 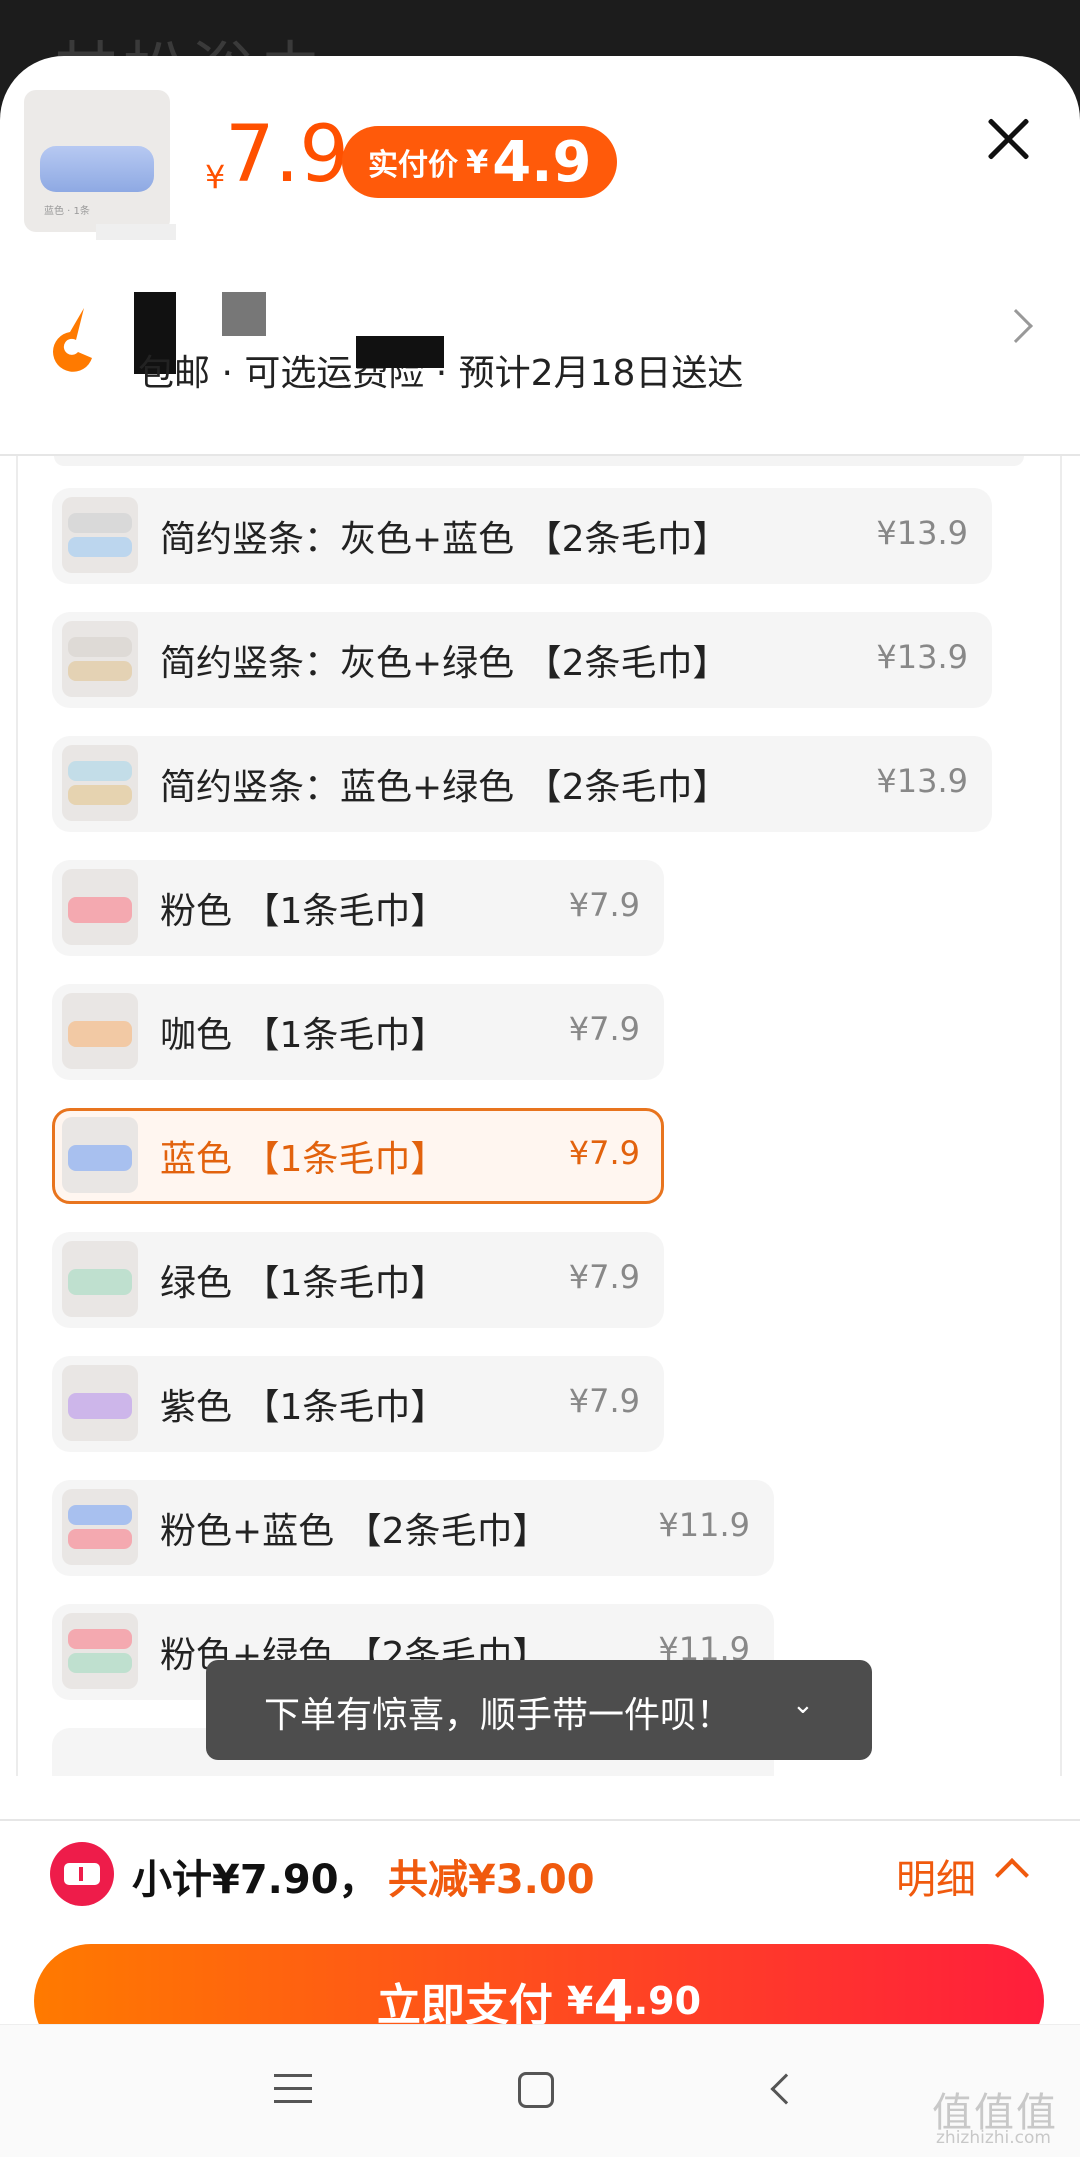 I want to click on list-top-edge, so click(x=539, y=461).